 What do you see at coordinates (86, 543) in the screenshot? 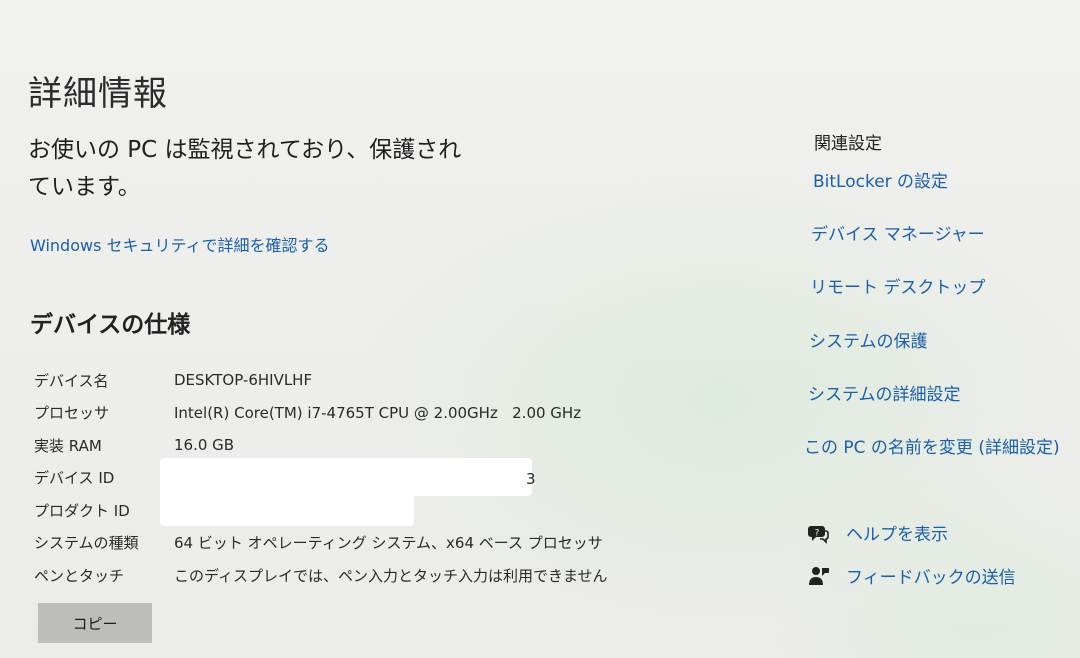
I see `spec-label: システムの種類` at bounding box center [86, 543].